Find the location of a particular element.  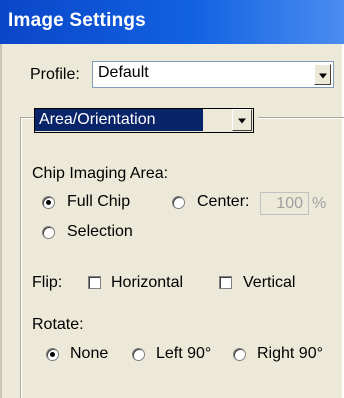

profile-label: Profile: is located at coordinates (55, 74).